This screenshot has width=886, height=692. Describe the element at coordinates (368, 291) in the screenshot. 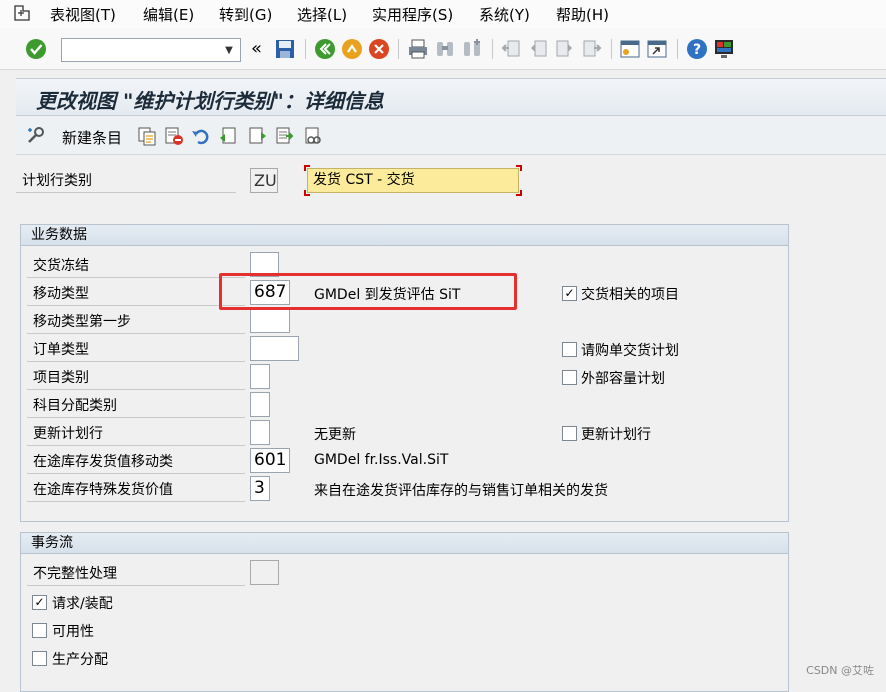

I see `annotation-highlight-box` at that location.